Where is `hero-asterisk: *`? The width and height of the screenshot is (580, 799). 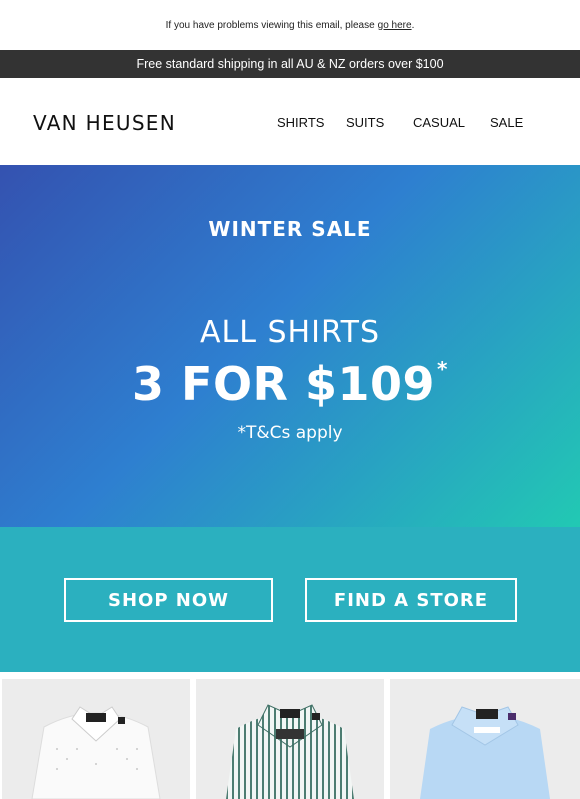
hero-asterisk: * is located at coordinates (442, 369).